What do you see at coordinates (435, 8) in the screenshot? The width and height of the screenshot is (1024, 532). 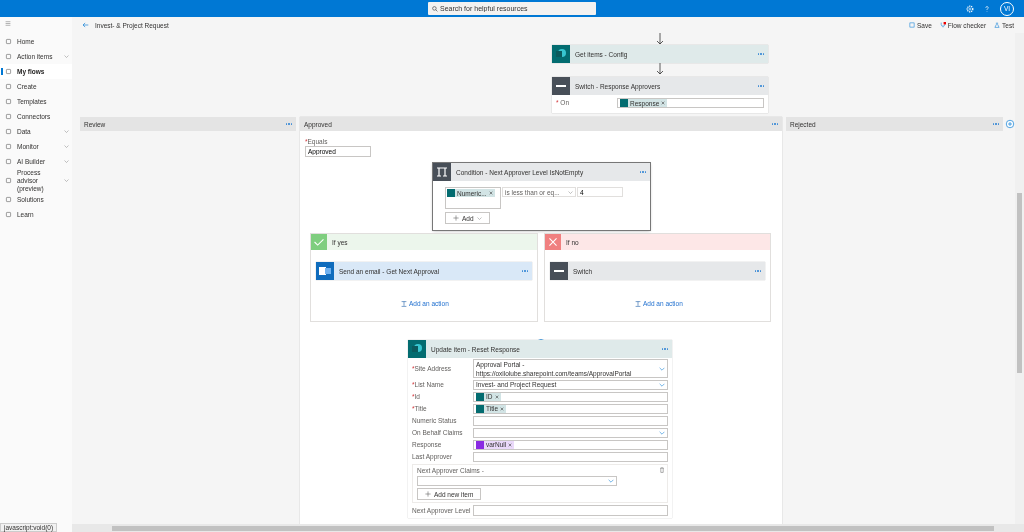 I see `search-icon` at bounding box center [435, 8].